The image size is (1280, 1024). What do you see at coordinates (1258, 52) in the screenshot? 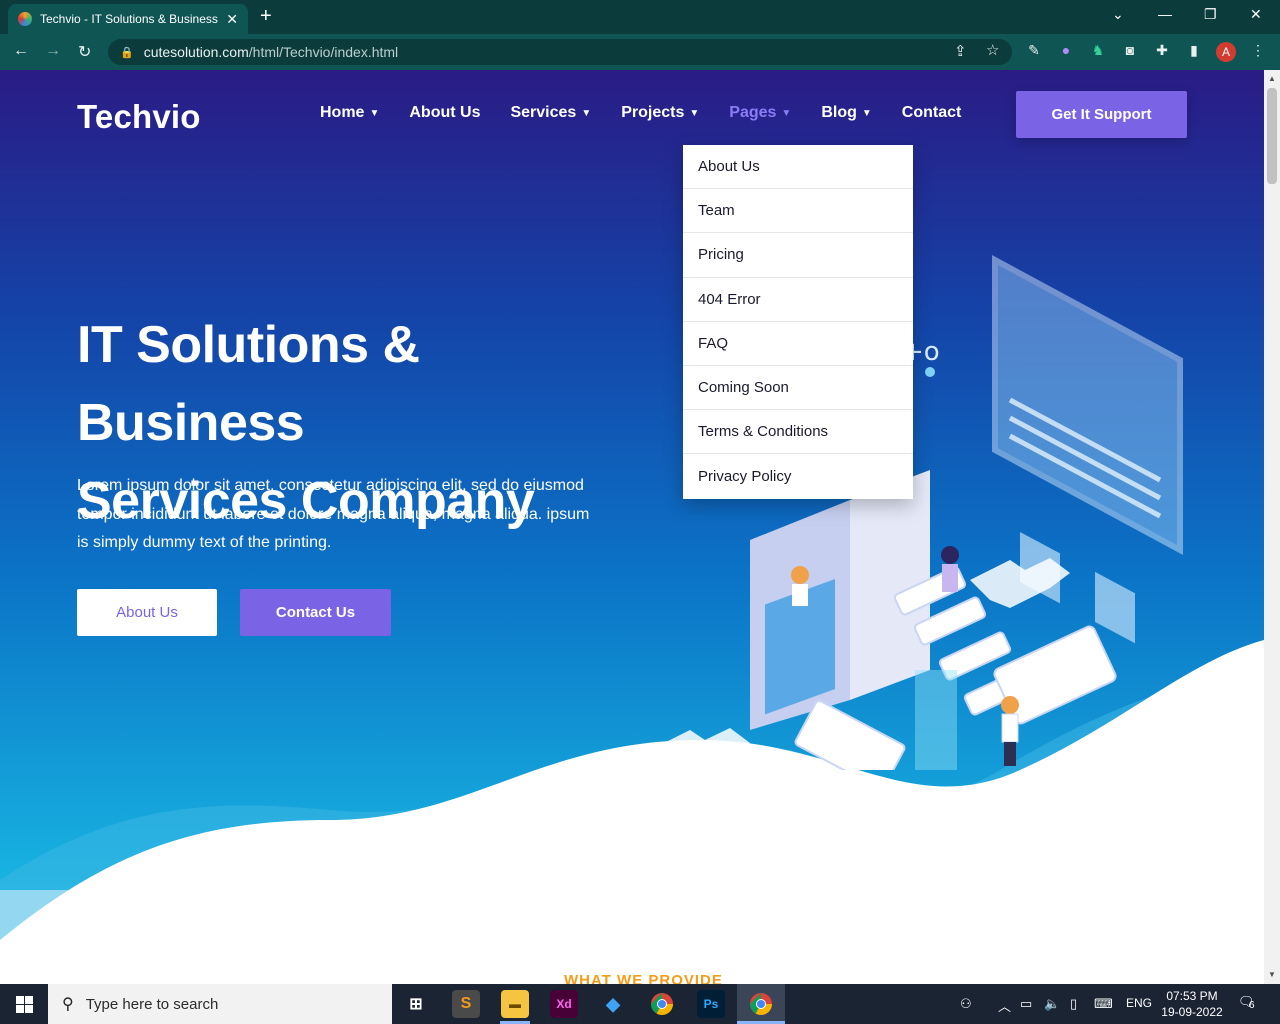
I see `browser-menu-icon: ⋮` at bounding box center [1258, 52].